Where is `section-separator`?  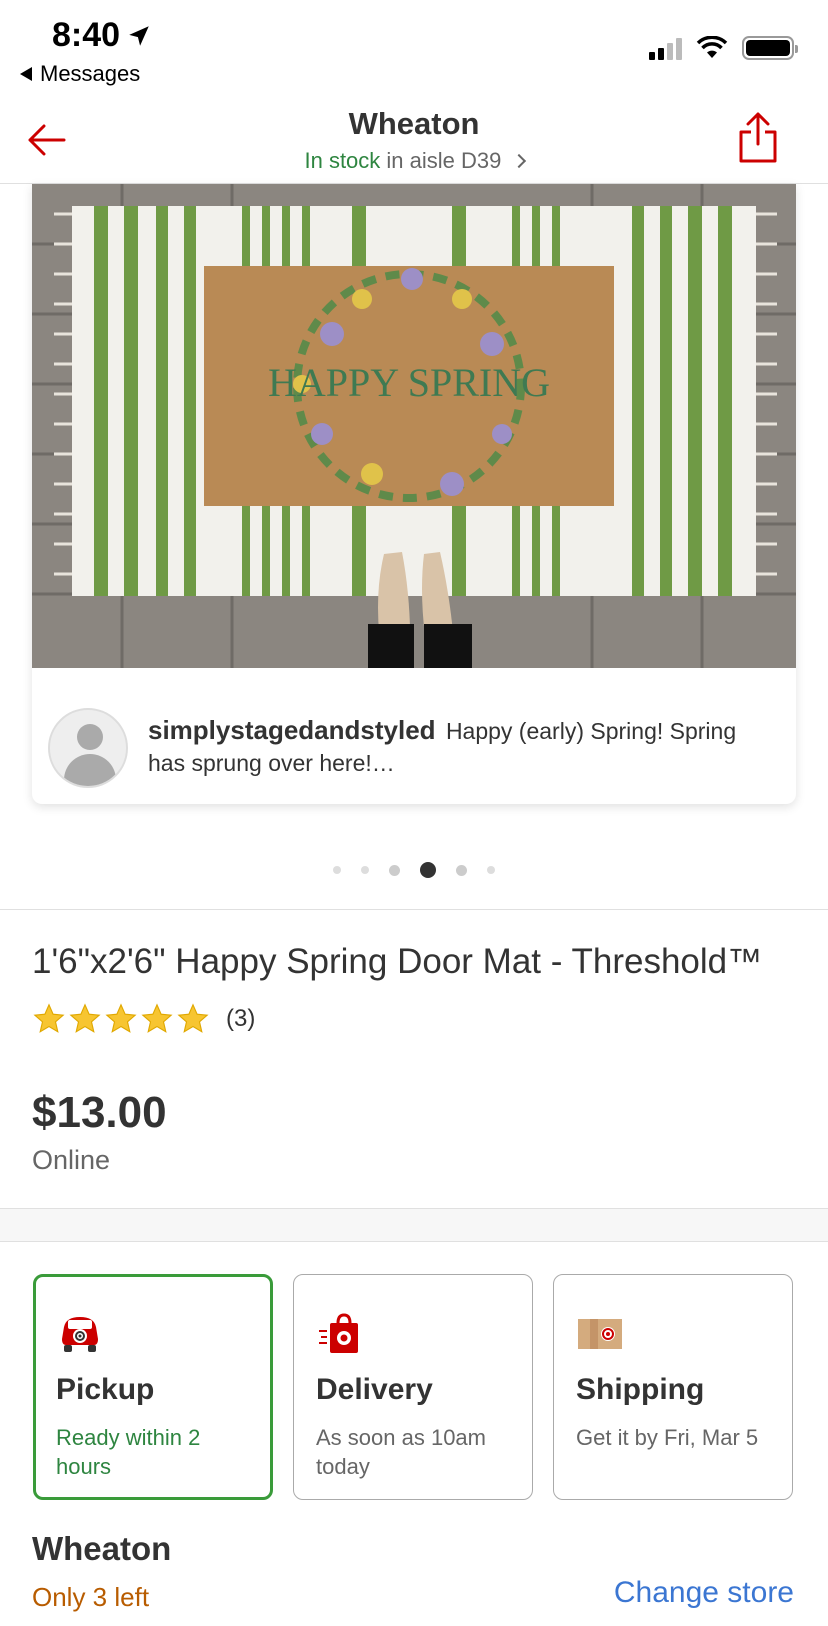
section-separator is located at coordinates (414, 1225).